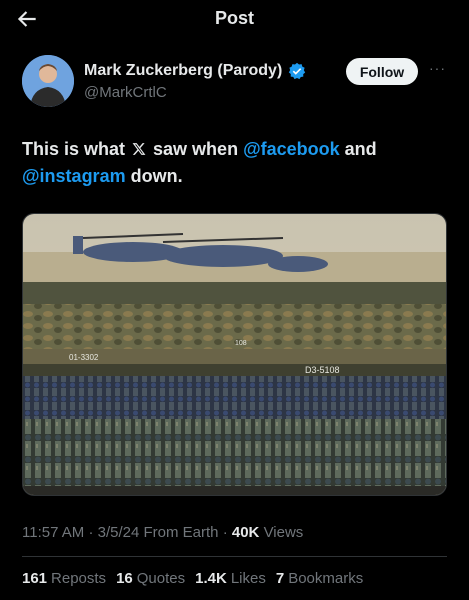 This screenshot has width=469, height=600. What do you see at coordinates (48, 81) in the screenshot?
I see `avatar` at bounding box center [48, 81].